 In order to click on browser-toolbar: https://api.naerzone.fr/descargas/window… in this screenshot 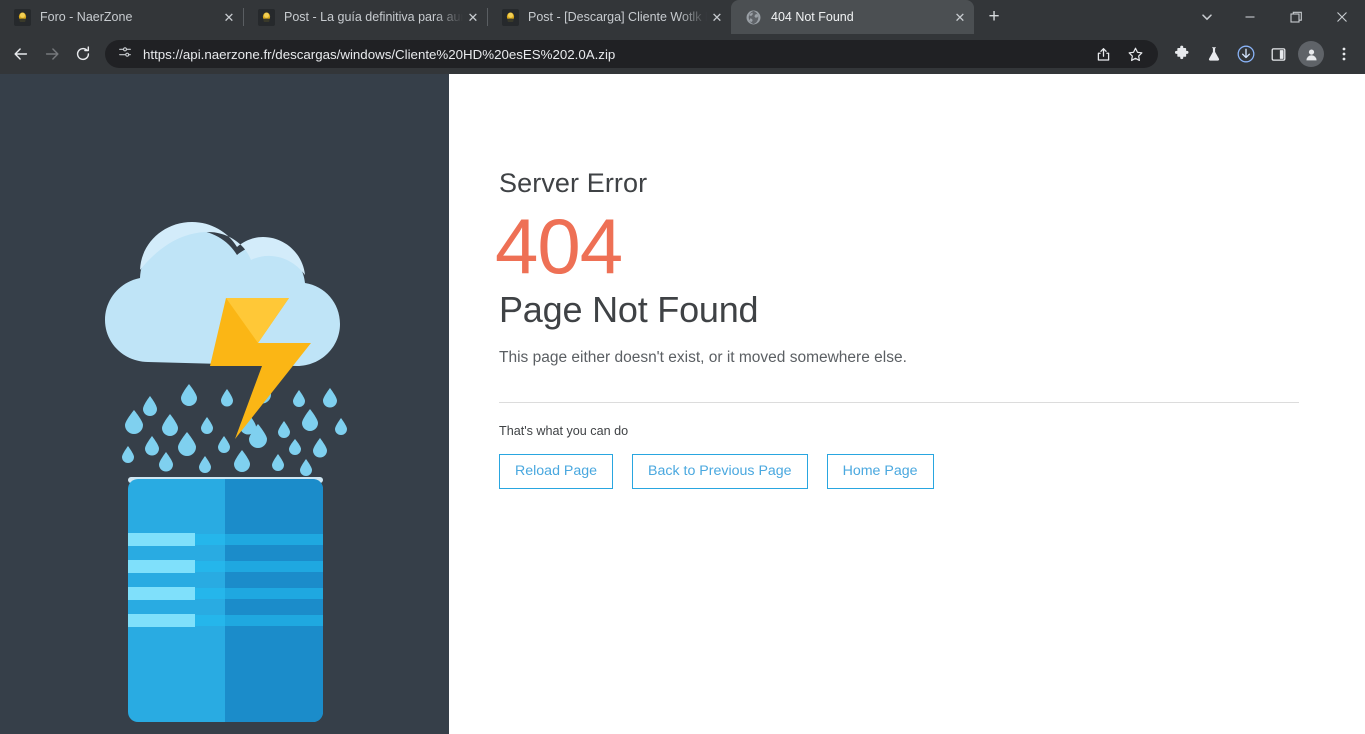, I will do `click(682, 54)`.